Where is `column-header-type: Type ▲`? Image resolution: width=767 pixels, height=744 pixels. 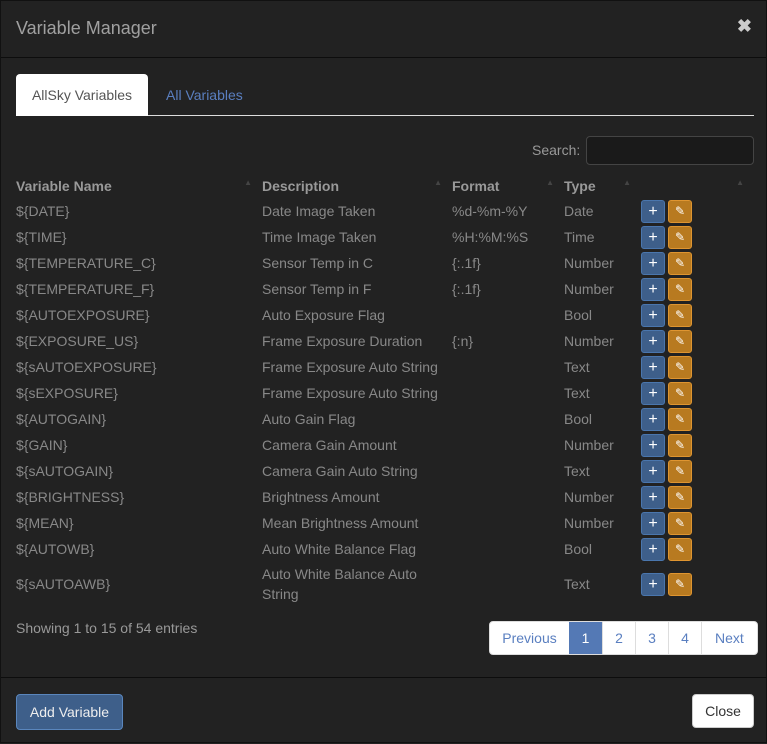 column-header-type: Type ▲ is located at coordinates (602, 186).